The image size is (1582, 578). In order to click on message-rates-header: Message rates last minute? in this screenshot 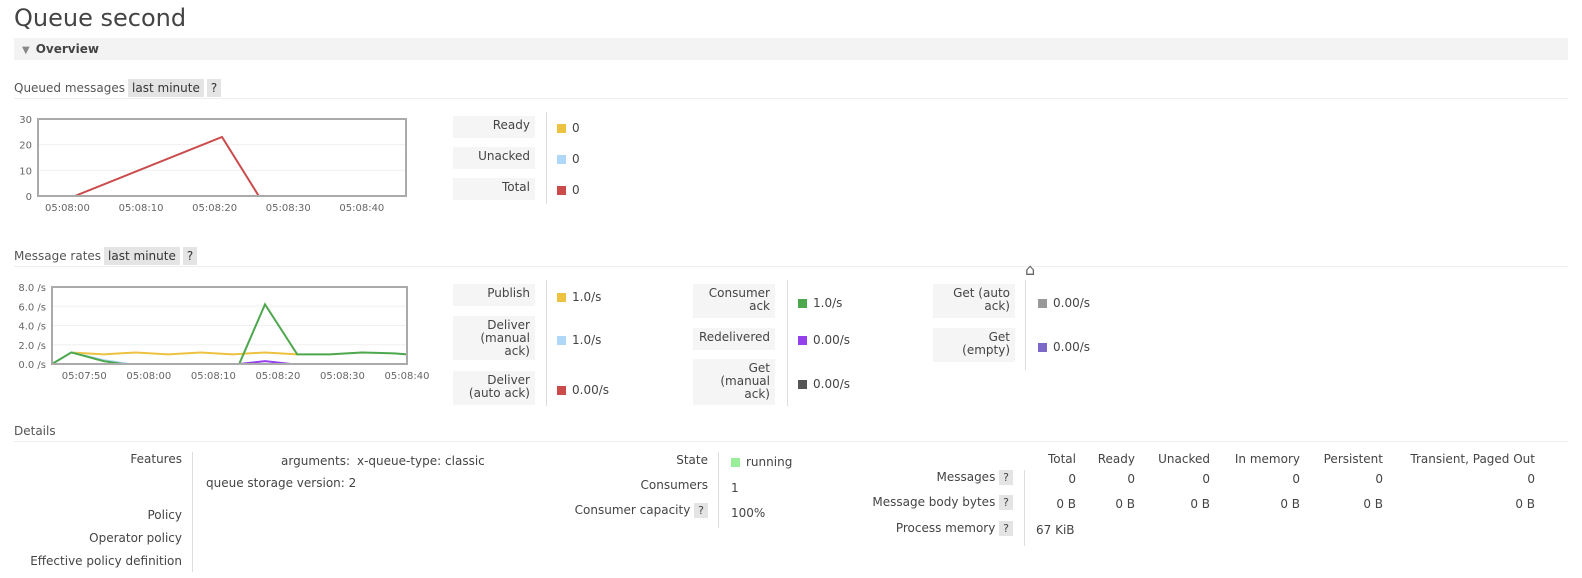, I will do `click(106, 256)`.